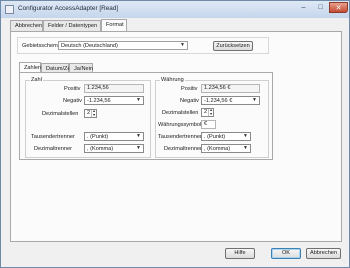  What do you see at coordinates (208, 124) in the screenshot?
I see `waehrung-symbol-input: €` at bounding box center [208, 124].